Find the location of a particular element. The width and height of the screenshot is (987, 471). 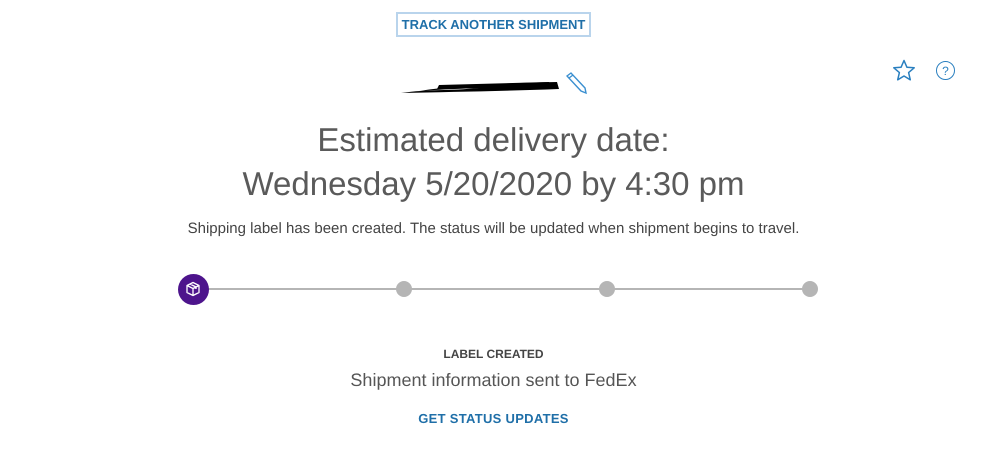

status-updates-link: GET STATUS UPDATES is located at coordinates (493, 418).